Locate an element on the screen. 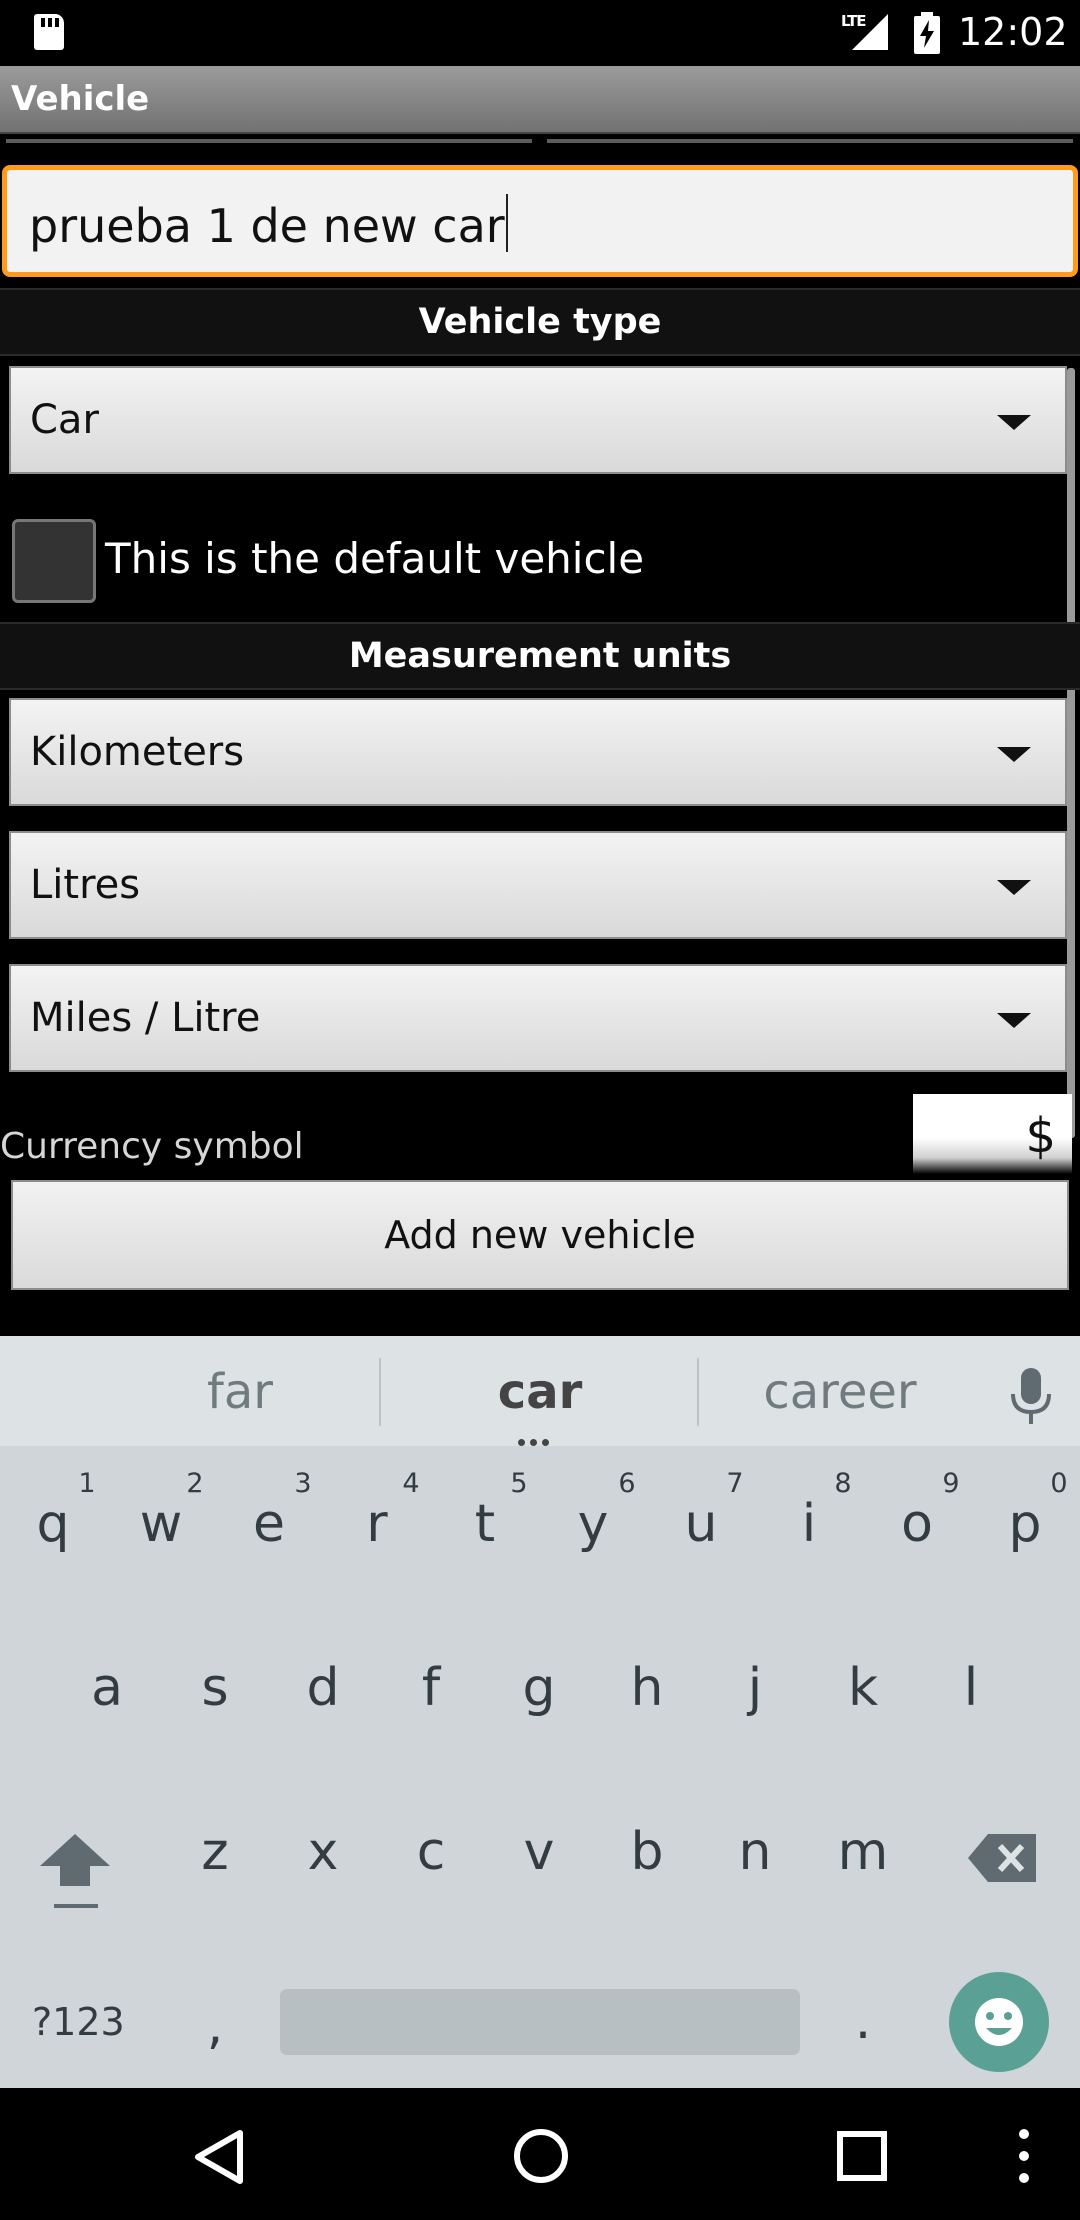 This screenshot has height=2220, width=1080. key-v: v is located at coordinates (539, 1852).